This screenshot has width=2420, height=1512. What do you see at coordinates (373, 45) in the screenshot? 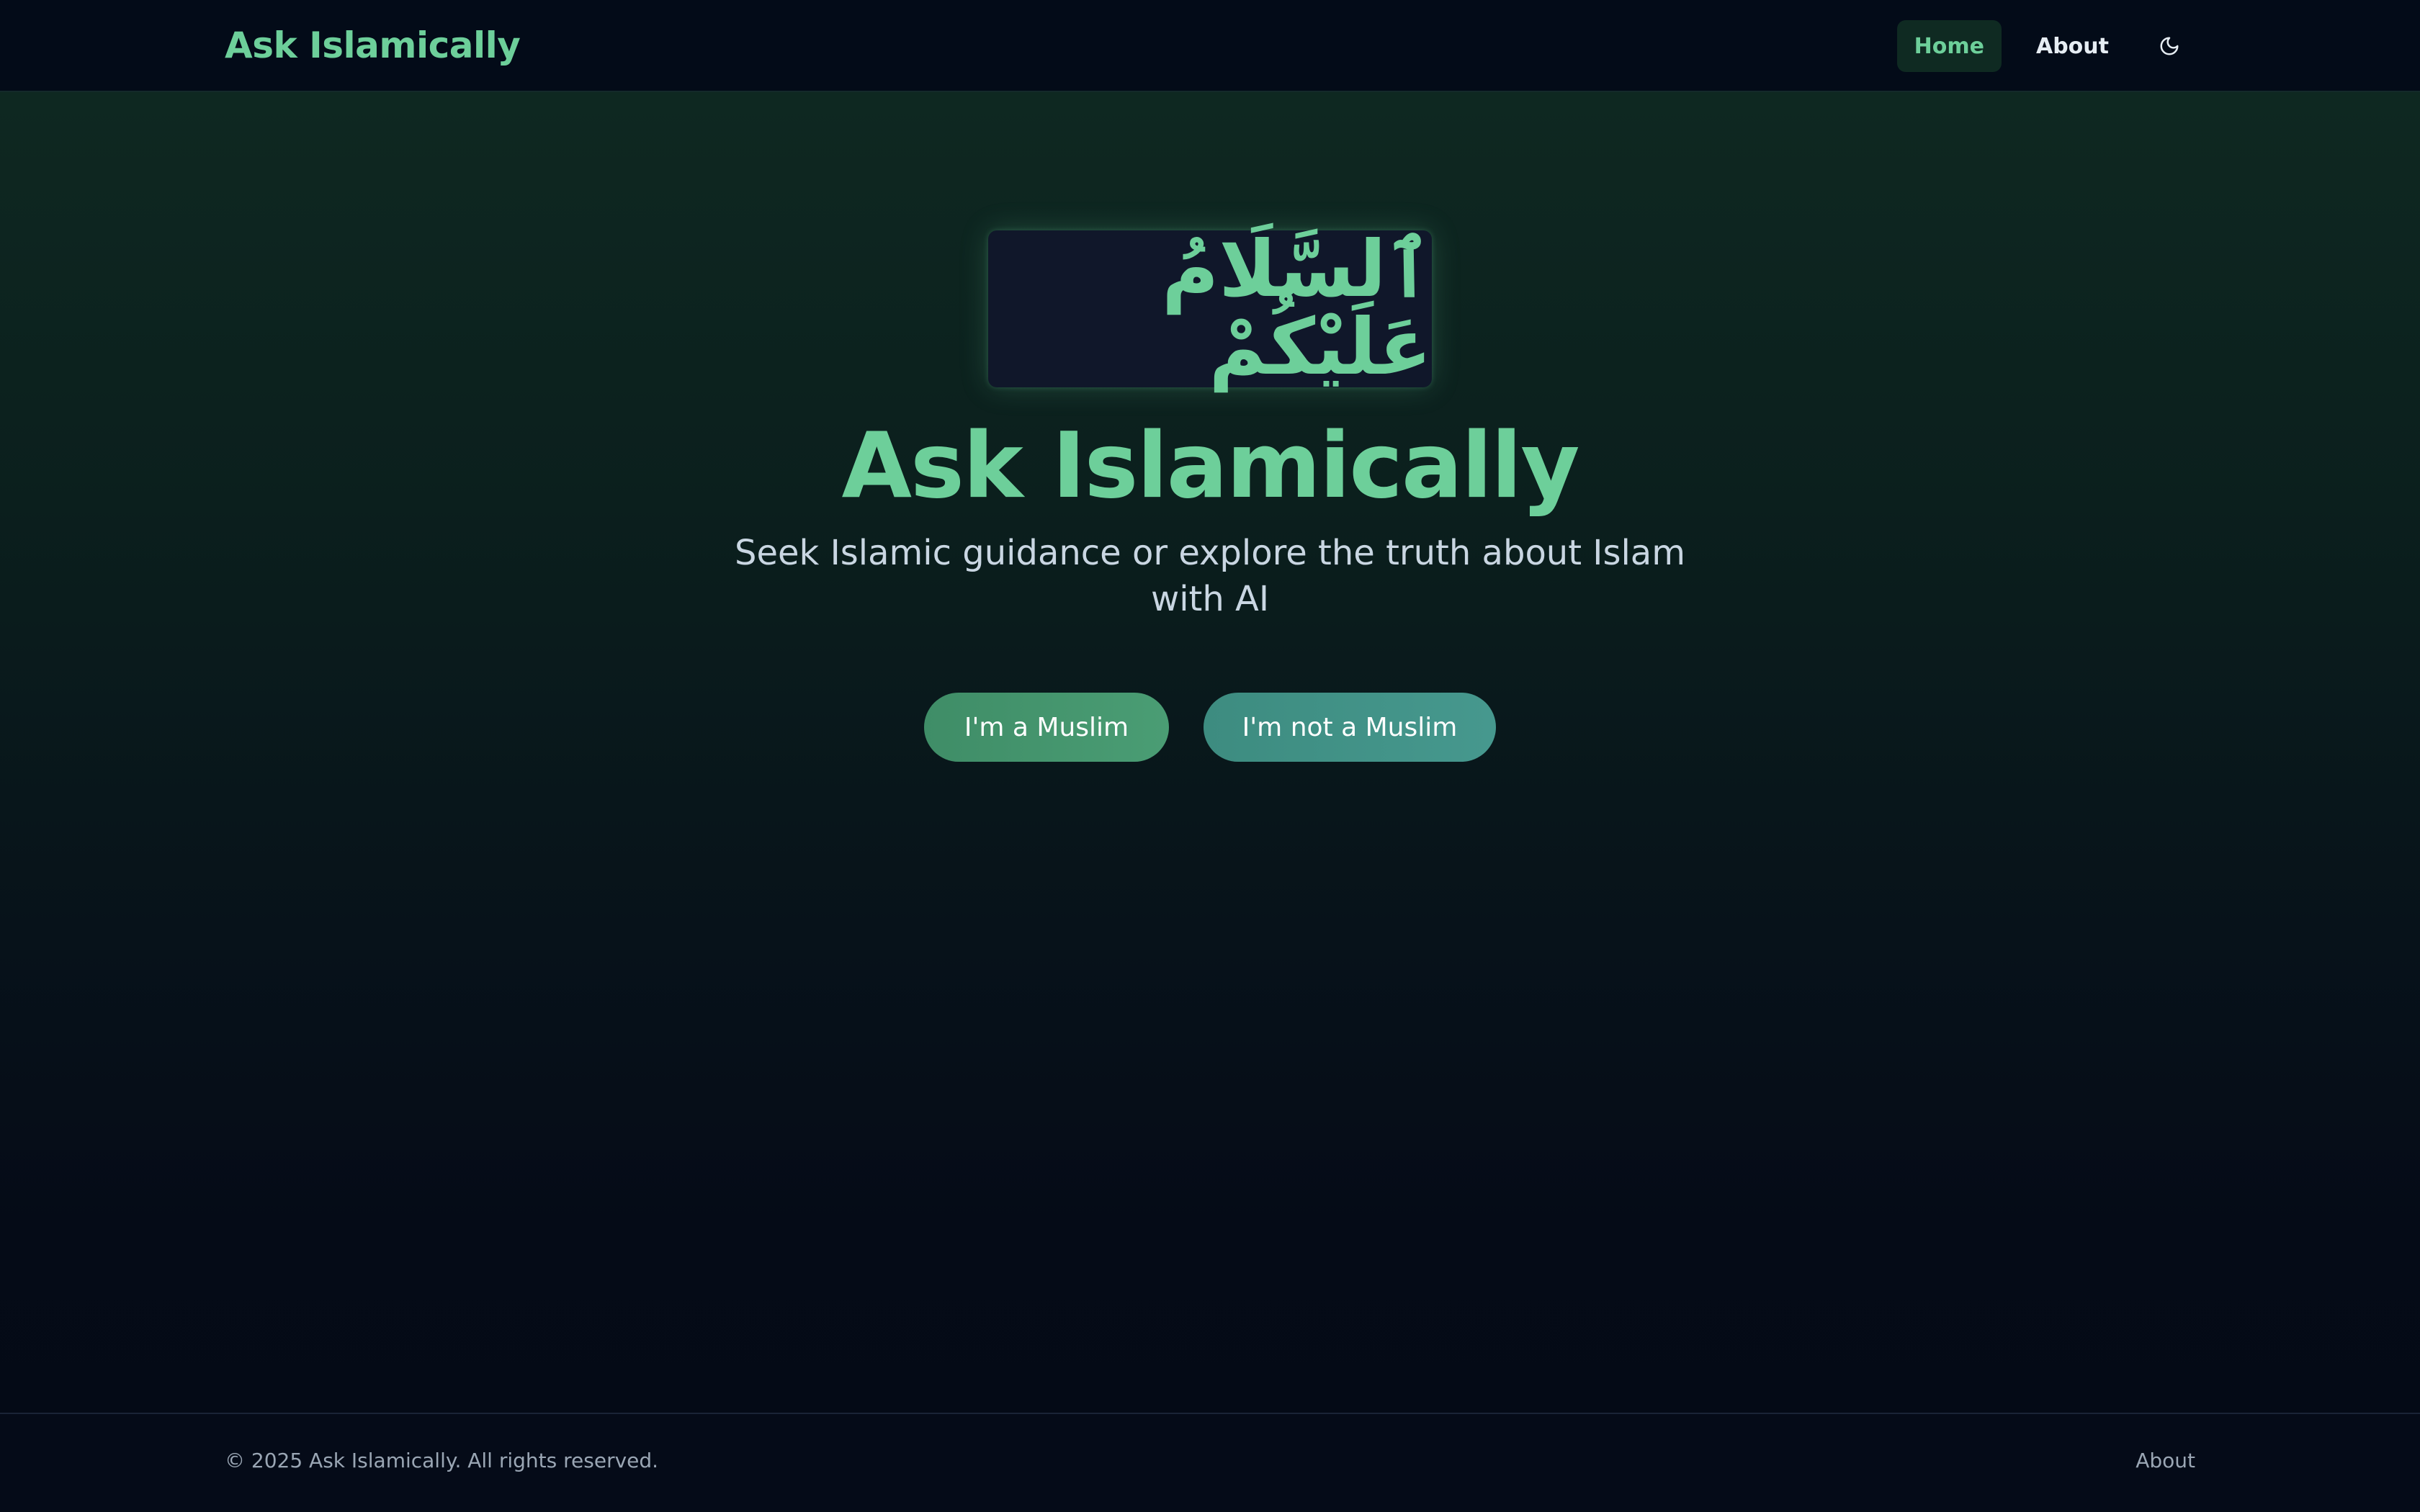
I see `brand-logo-link: Ask Islamically` at bounding box center [373, 45].